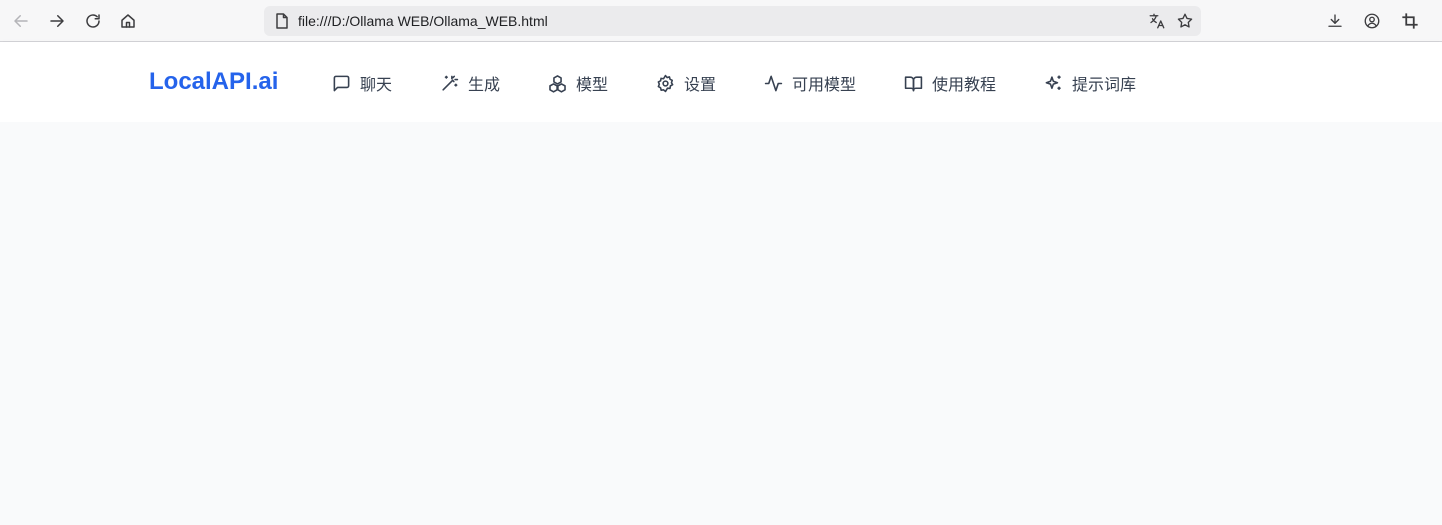  I want to click on home-icon, so click(128, 21).